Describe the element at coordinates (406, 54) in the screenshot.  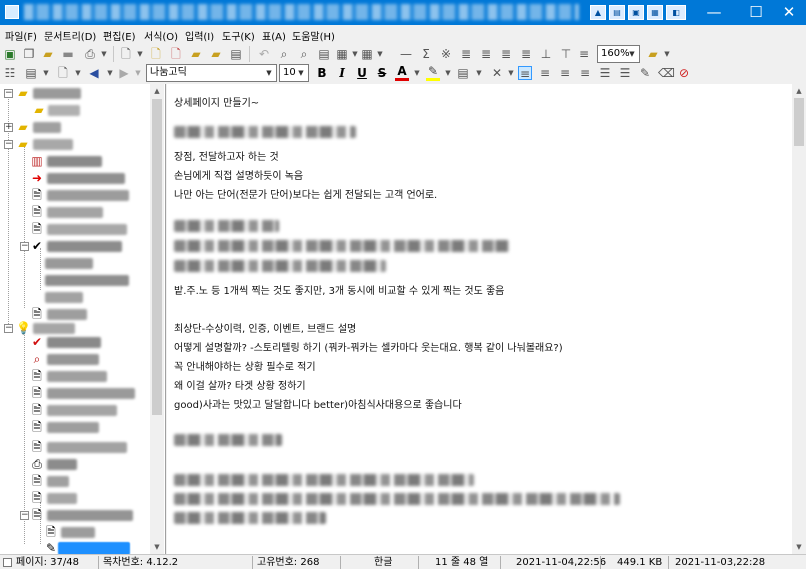
I see `hr-icon: —` at that location.